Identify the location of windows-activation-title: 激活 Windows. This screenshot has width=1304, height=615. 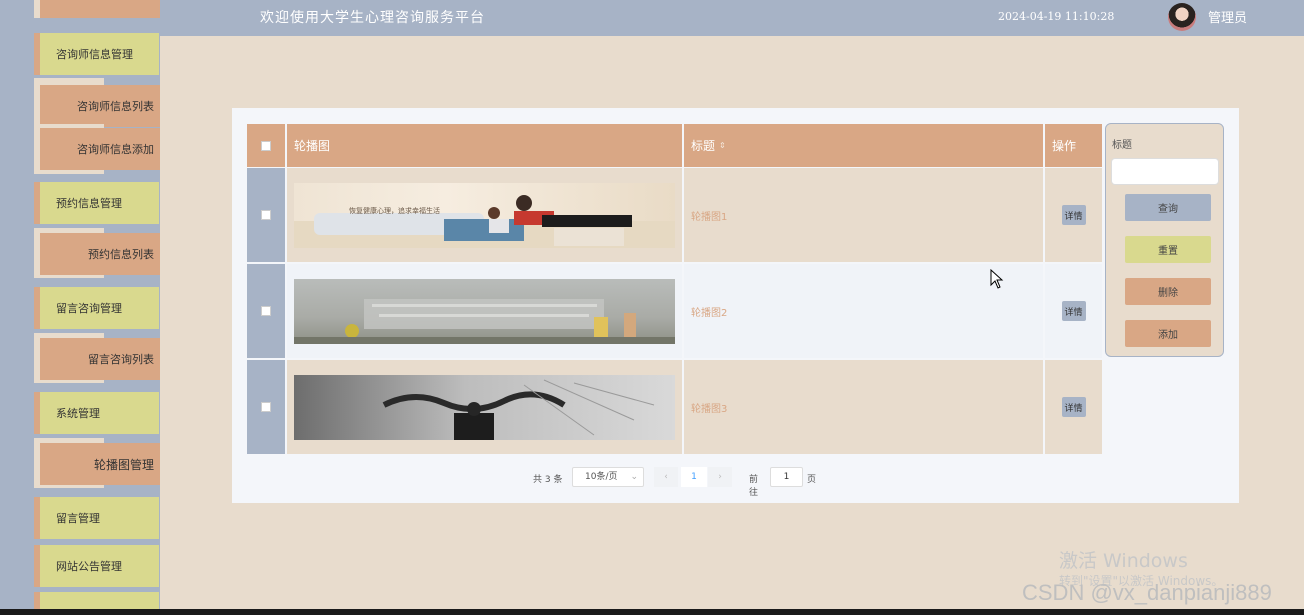
(1123, 561).